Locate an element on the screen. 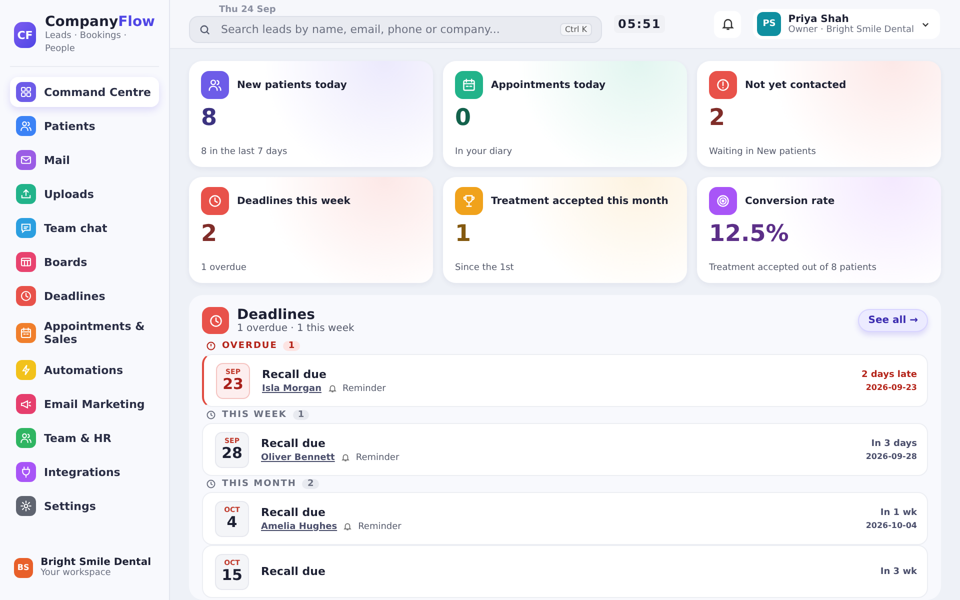  stat-note: Since the 1st is located at coordinates (485, 268).